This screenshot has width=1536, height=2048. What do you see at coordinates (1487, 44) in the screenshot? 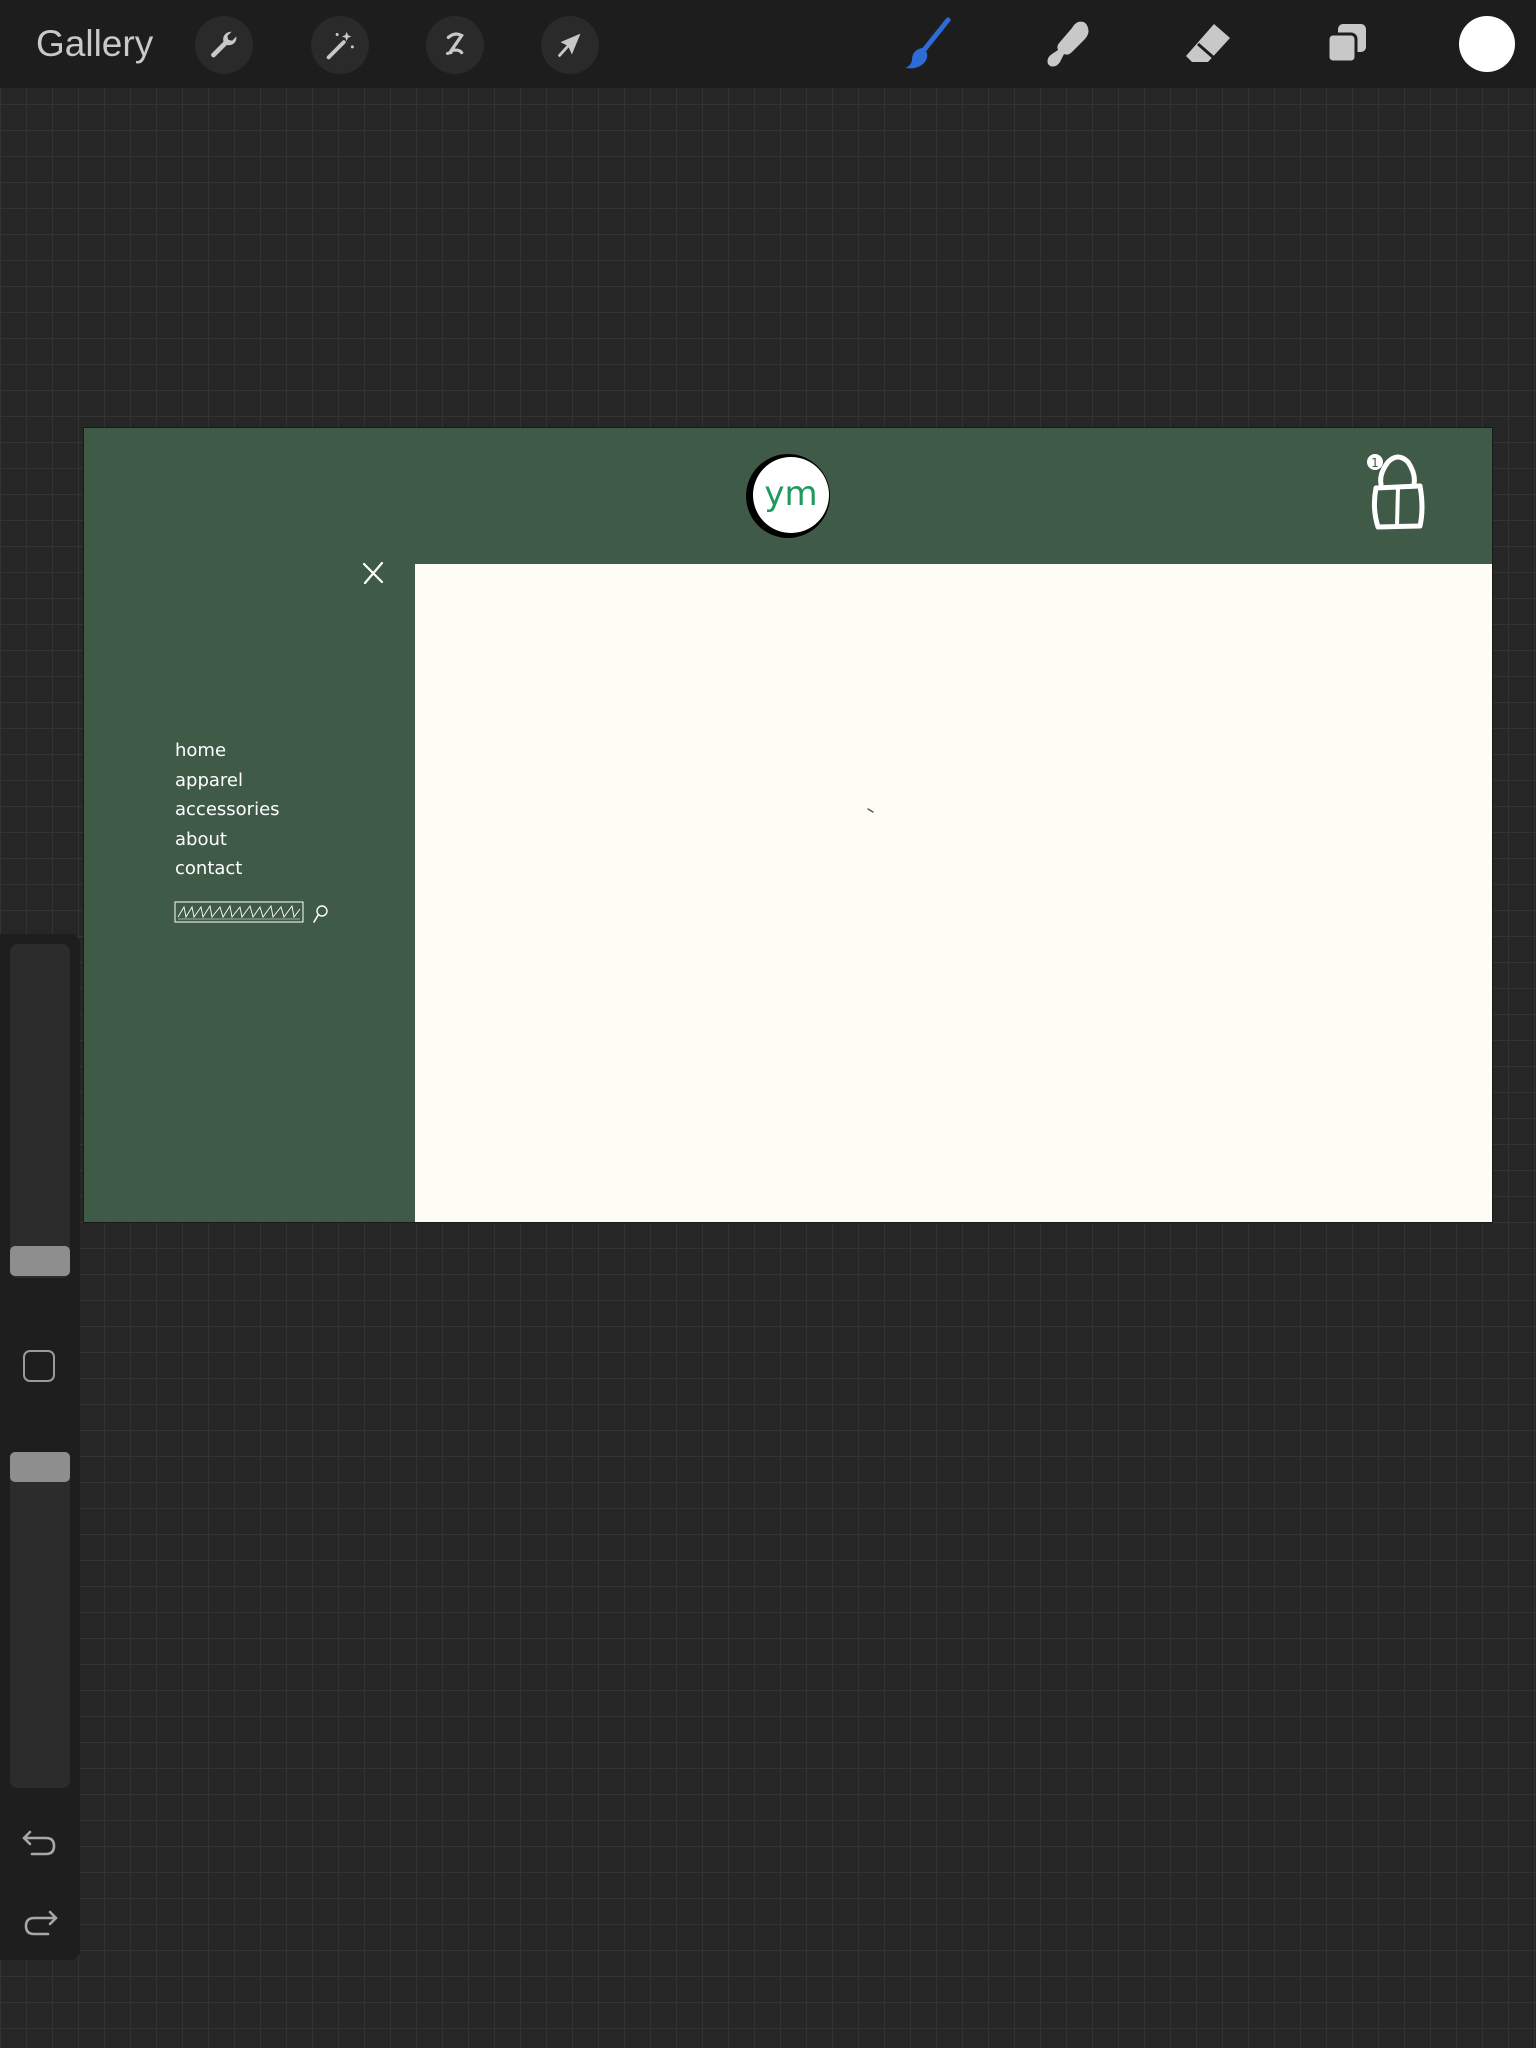
I see `color-picker-button` at bounding box center [1487, 44].